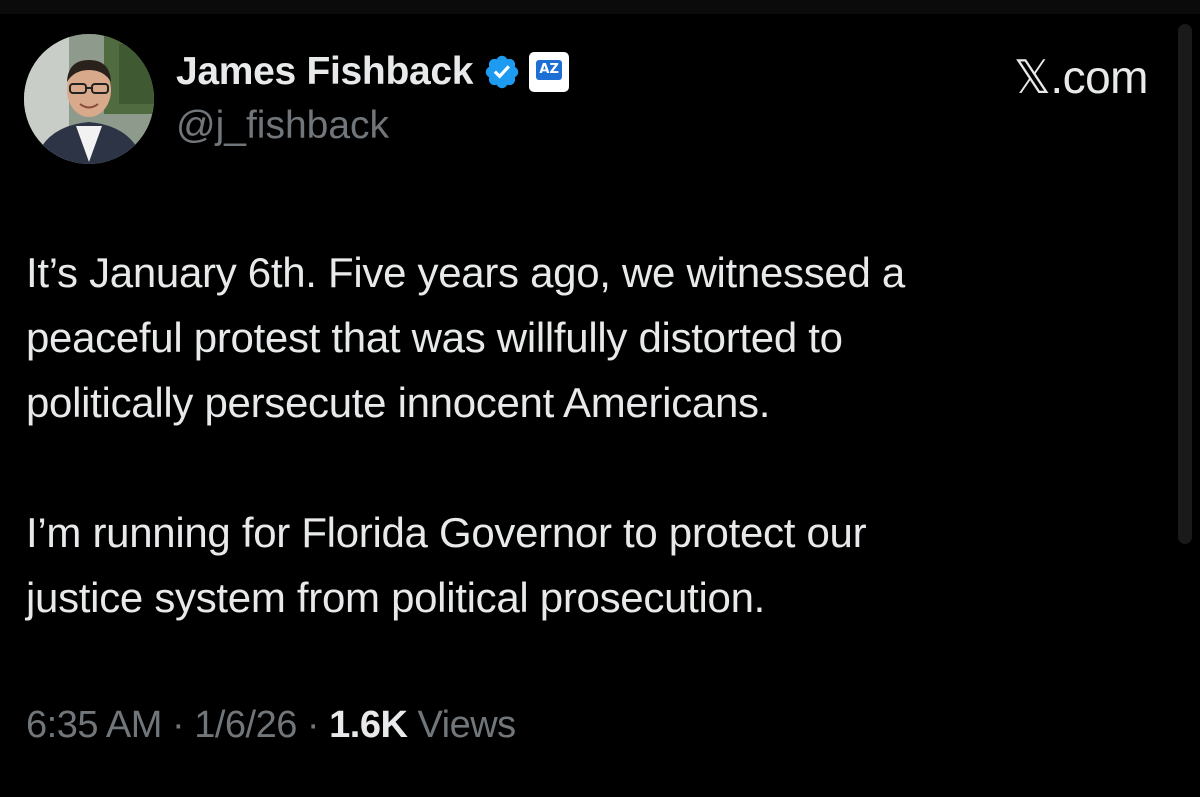 The image size is (1200, 797). What do you see at coordinates (1032, 77) in the screenshot?
I see `x-logo-icon: 𝕏` at bounding box center [1032, 77].